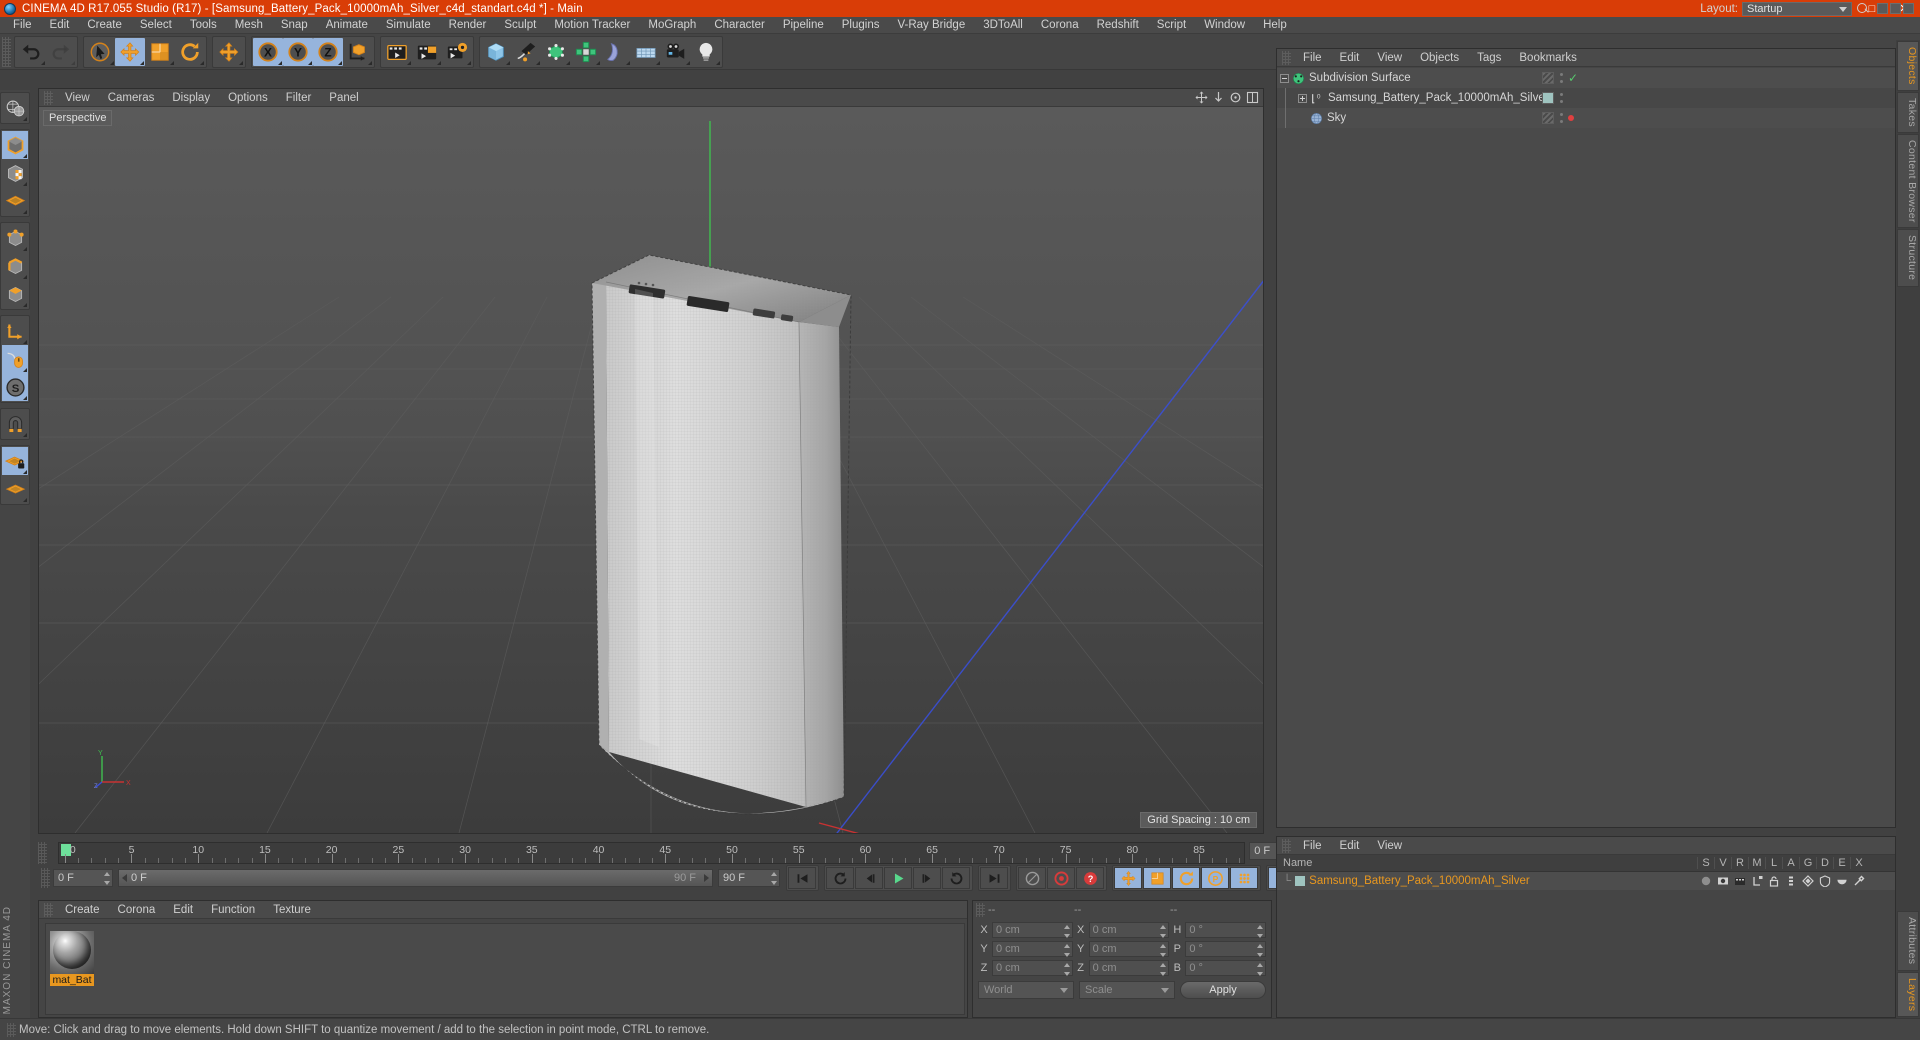 This screenshot has height=1040, width=1920. I want to click on lock-workplane-button, so click(15, 461).